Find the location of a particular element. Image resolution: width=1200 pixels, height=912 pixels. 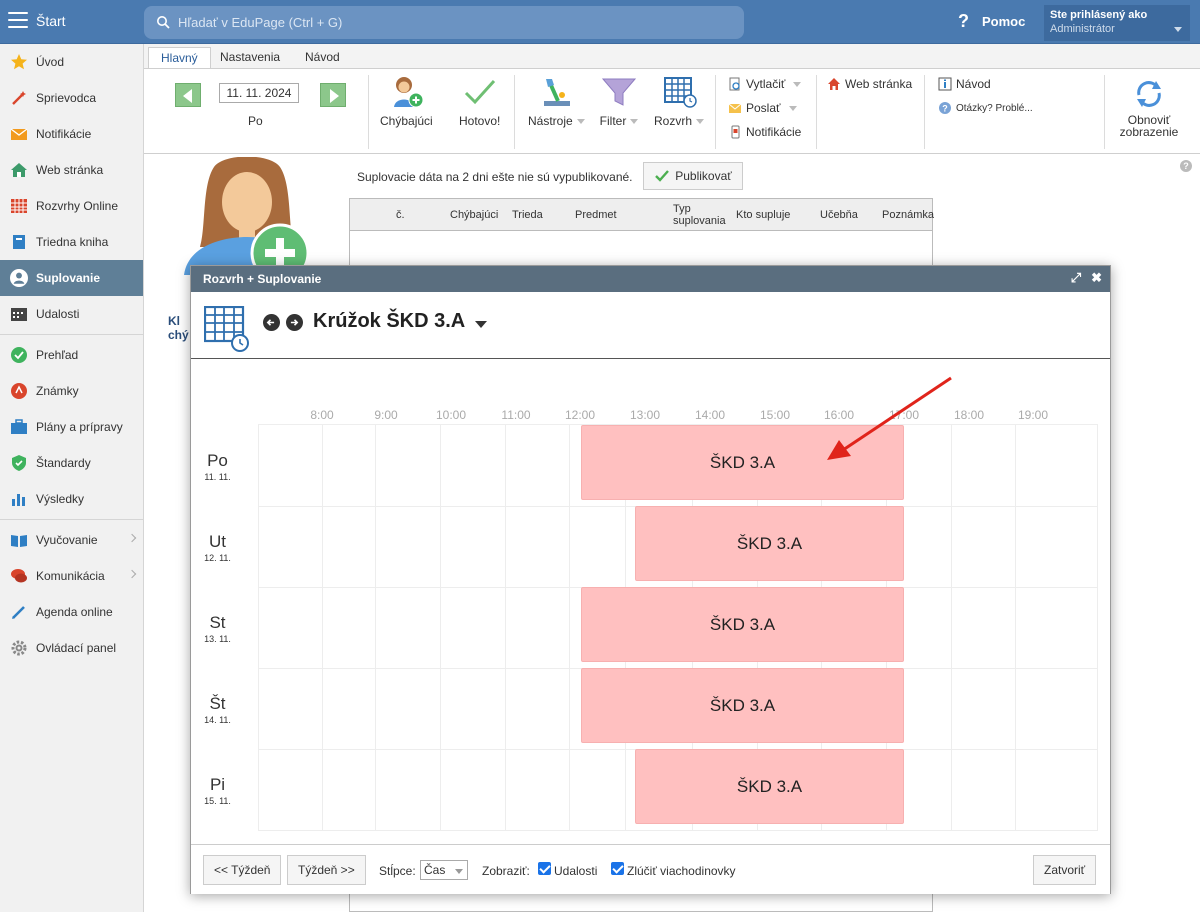

web-page-button: Web stránka is located at coordinates (869, 84).